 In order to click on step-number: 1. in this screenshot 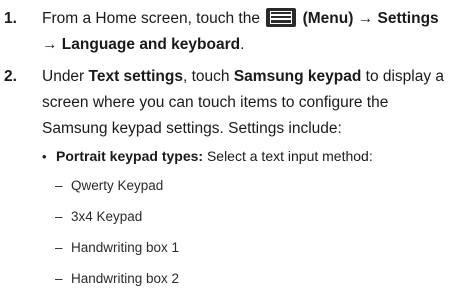, I will do `click(10, 18)`.